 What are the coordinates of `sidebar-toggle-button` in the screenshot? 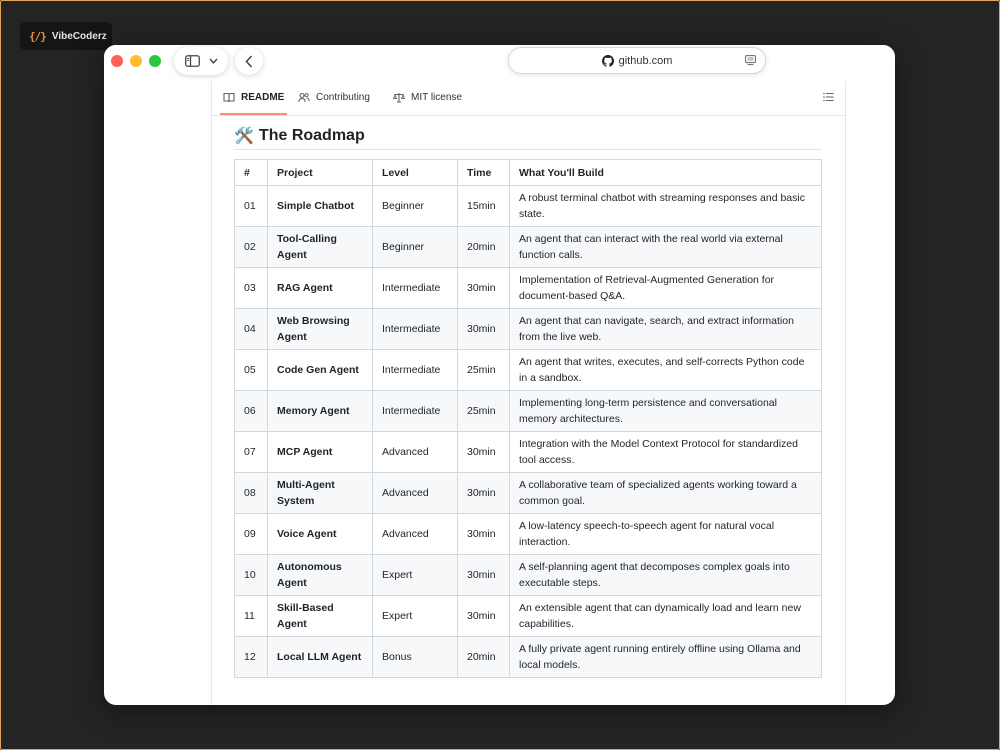 It's located at (201, 61).